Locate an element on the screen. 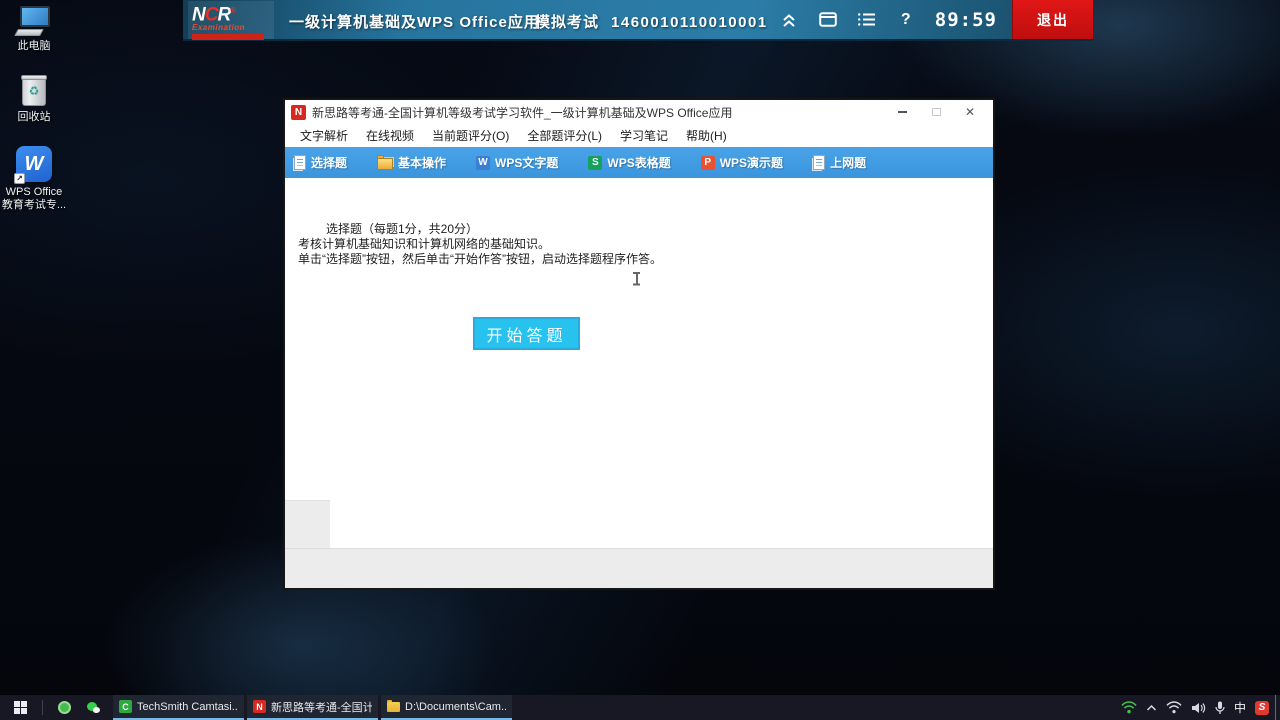  menu-bar: 文字解析 在线视频 当前题评分(O) 全部题评分(L) 学习笔记 帮助(H) is located at coordinates (639, 135).